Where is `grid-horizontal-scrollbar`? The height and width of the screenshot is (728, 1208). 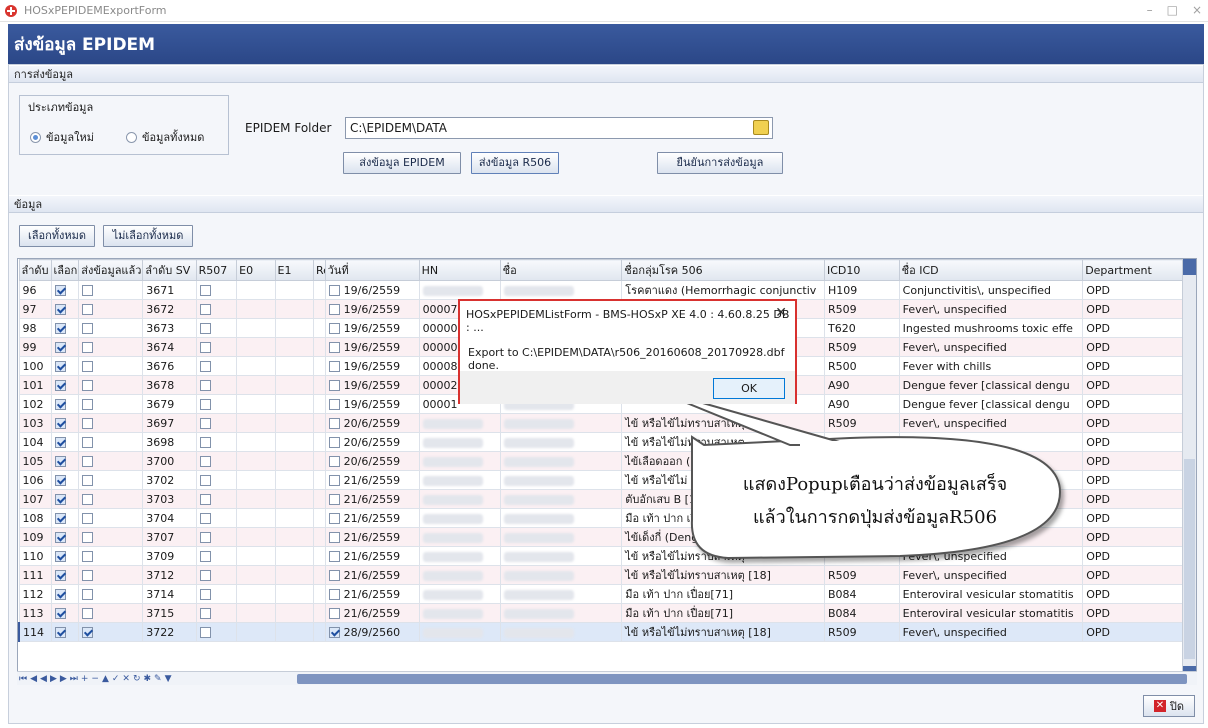 grid-horizontal-scrollbar is located at coordinates (742, 679).